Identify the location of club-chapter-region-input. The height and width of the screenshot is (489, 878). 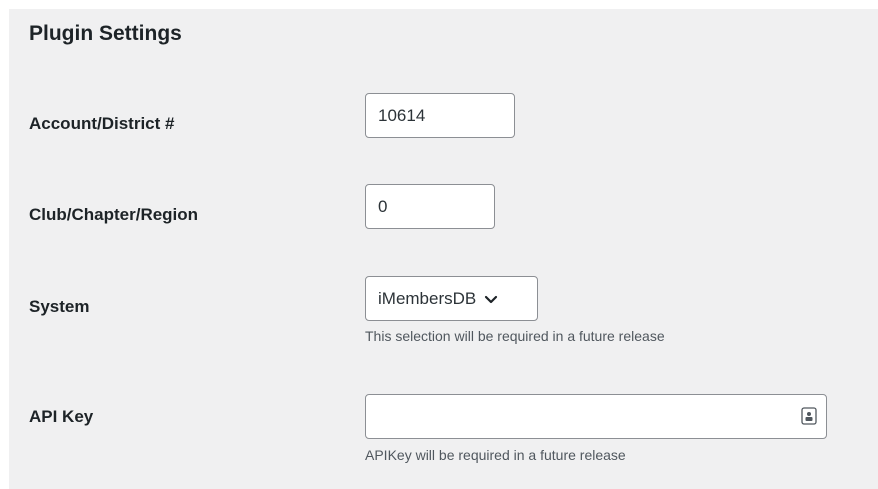
(430, 206).